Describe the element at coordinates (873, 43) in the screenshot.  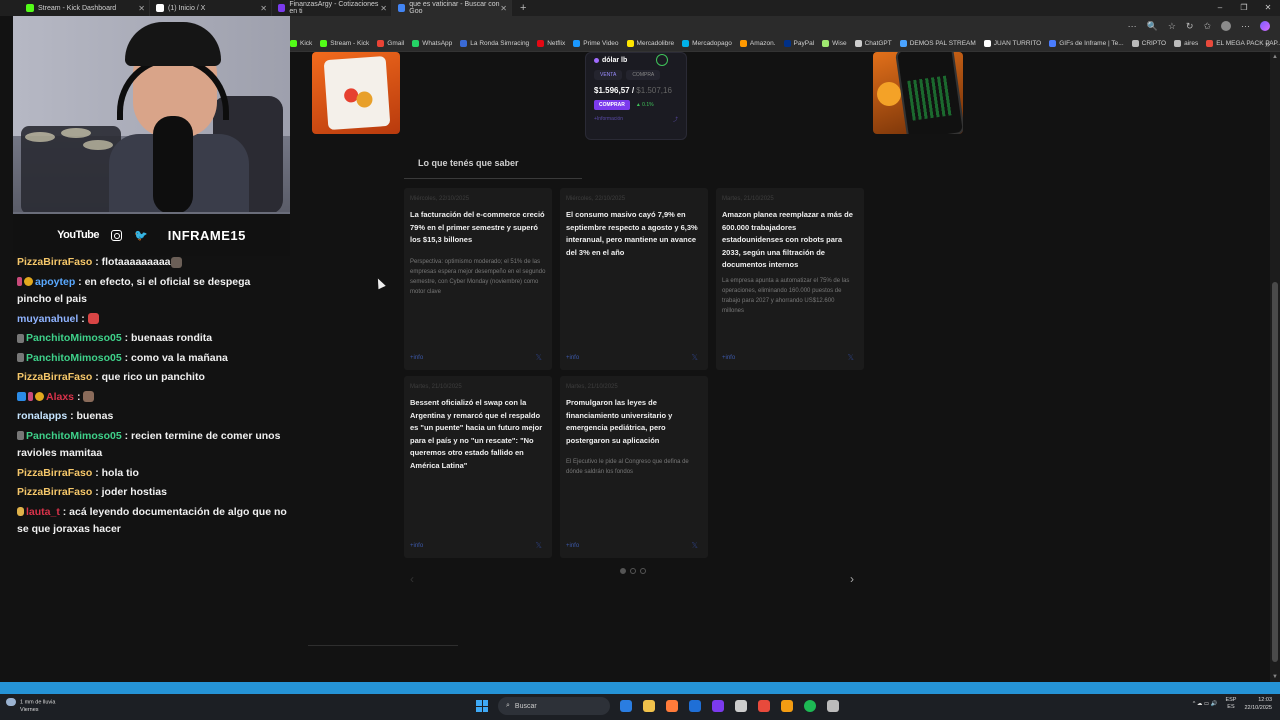
I see `bookmark-item: ChatGPT` at that location.